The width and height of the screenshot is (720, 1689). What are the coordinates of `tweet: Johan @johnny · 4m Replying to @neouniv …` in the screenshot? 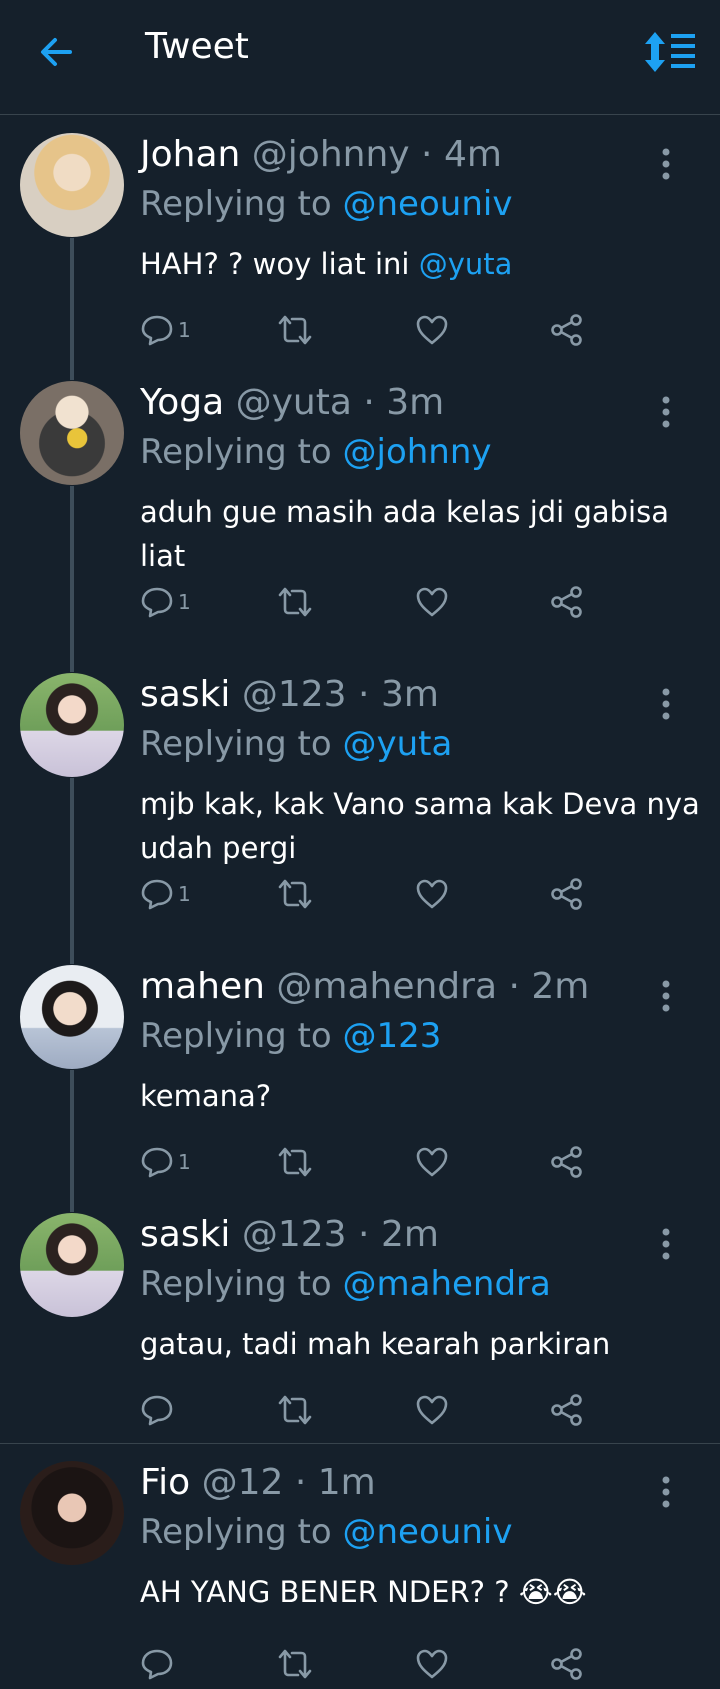 It's located at (360, 243).